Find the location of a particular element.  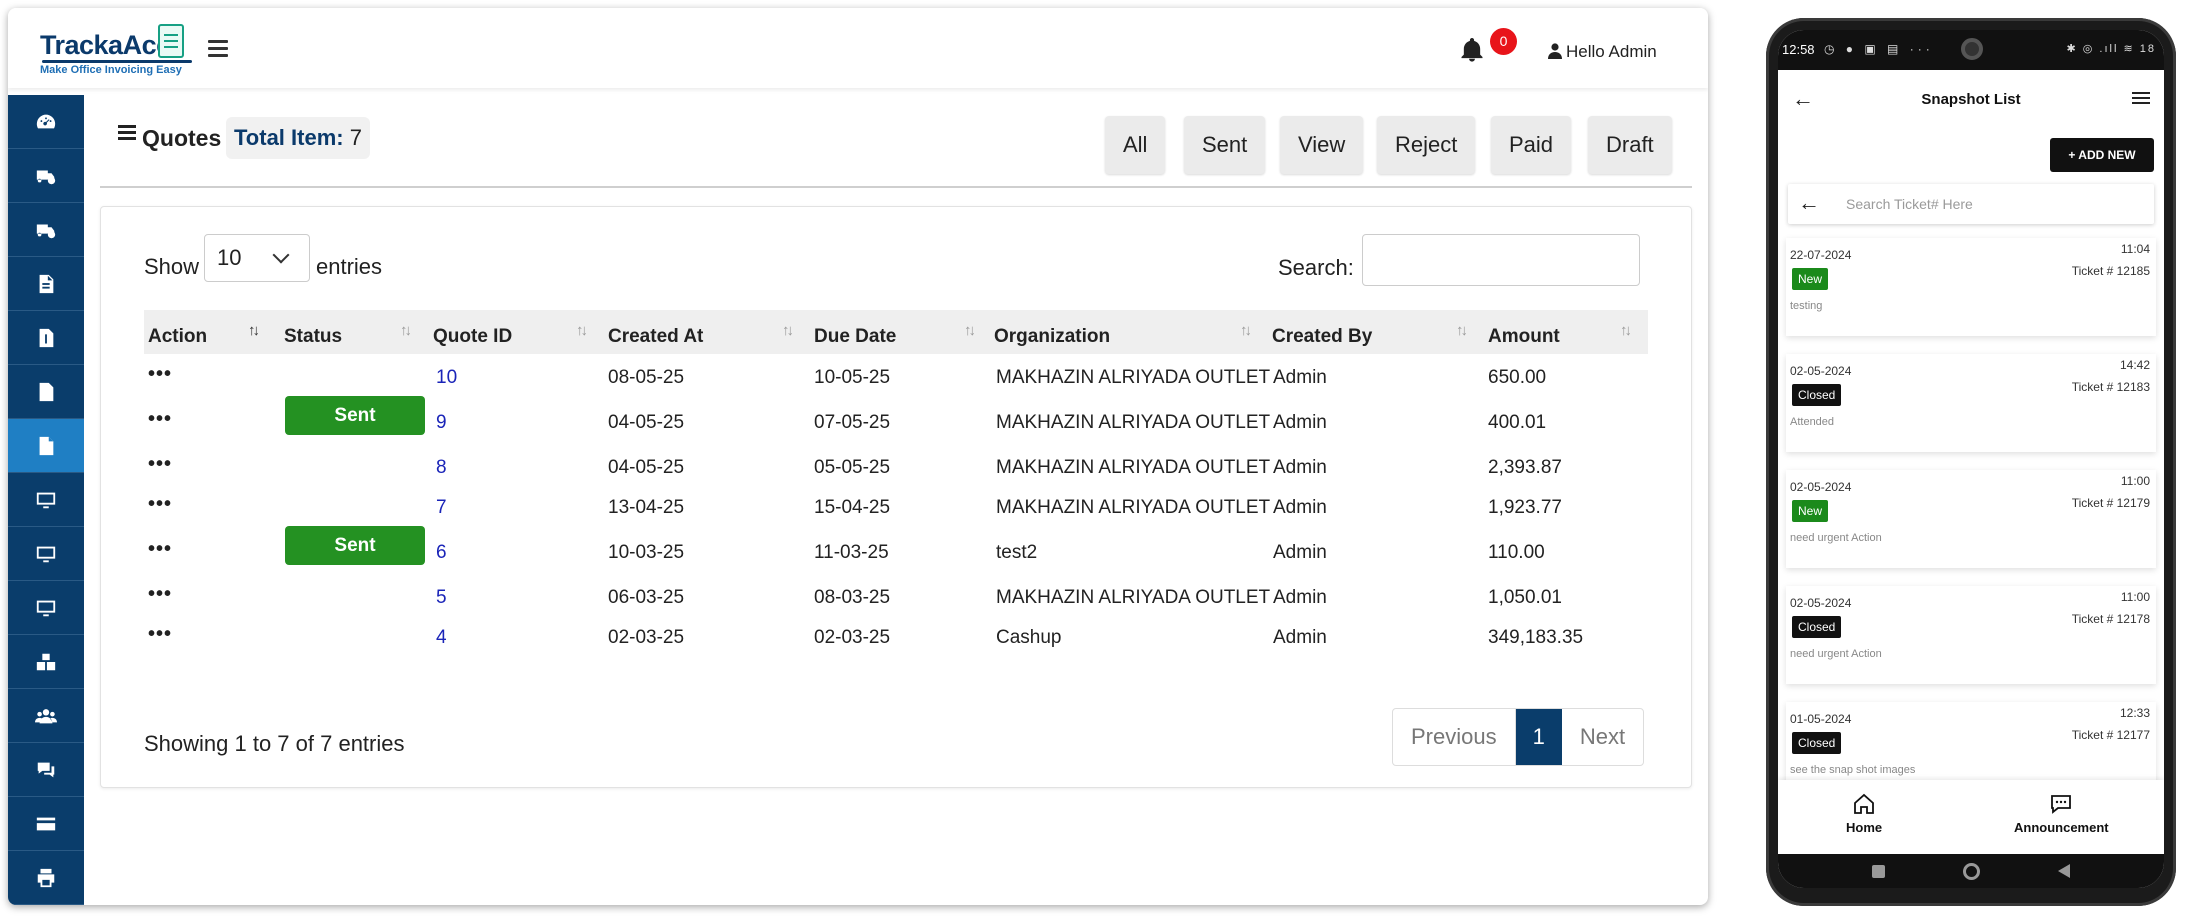

sidebar-item-receipts is located at coordinates (46, 338).